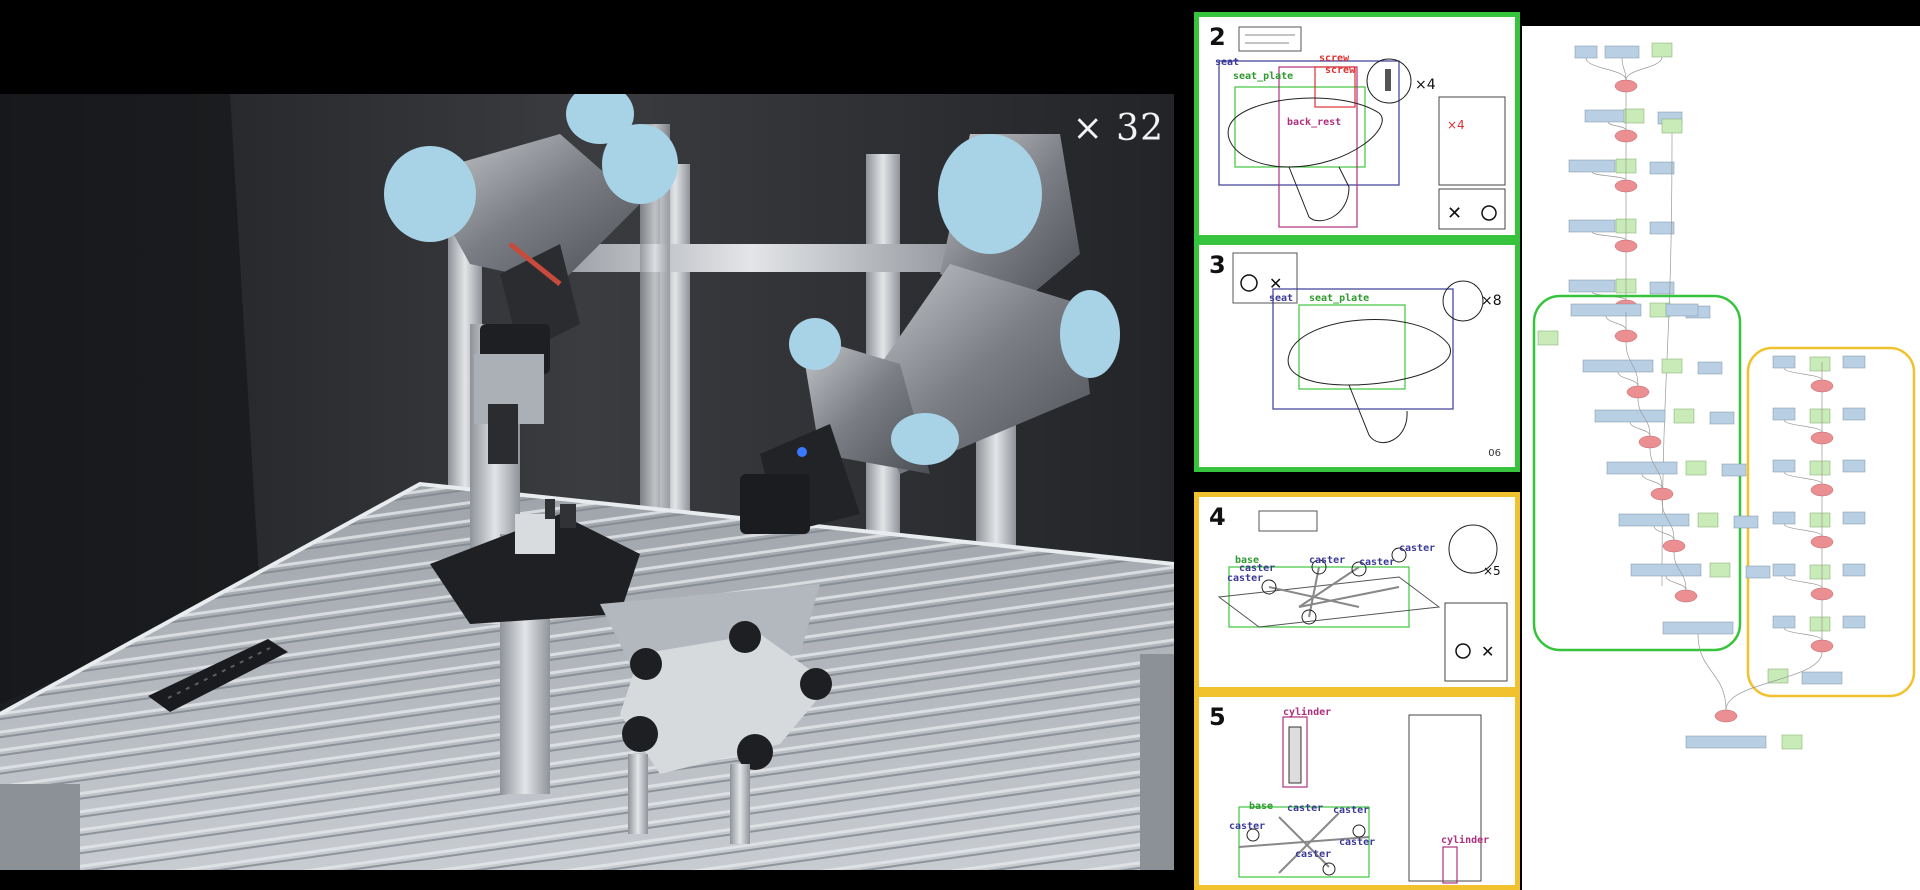 This screenshot has width=1920, height=890. What do you see at coordinates (1492, 571) in the screenshot?
I see `step-4-callout: ×5` at bounding box center [1492, 571].